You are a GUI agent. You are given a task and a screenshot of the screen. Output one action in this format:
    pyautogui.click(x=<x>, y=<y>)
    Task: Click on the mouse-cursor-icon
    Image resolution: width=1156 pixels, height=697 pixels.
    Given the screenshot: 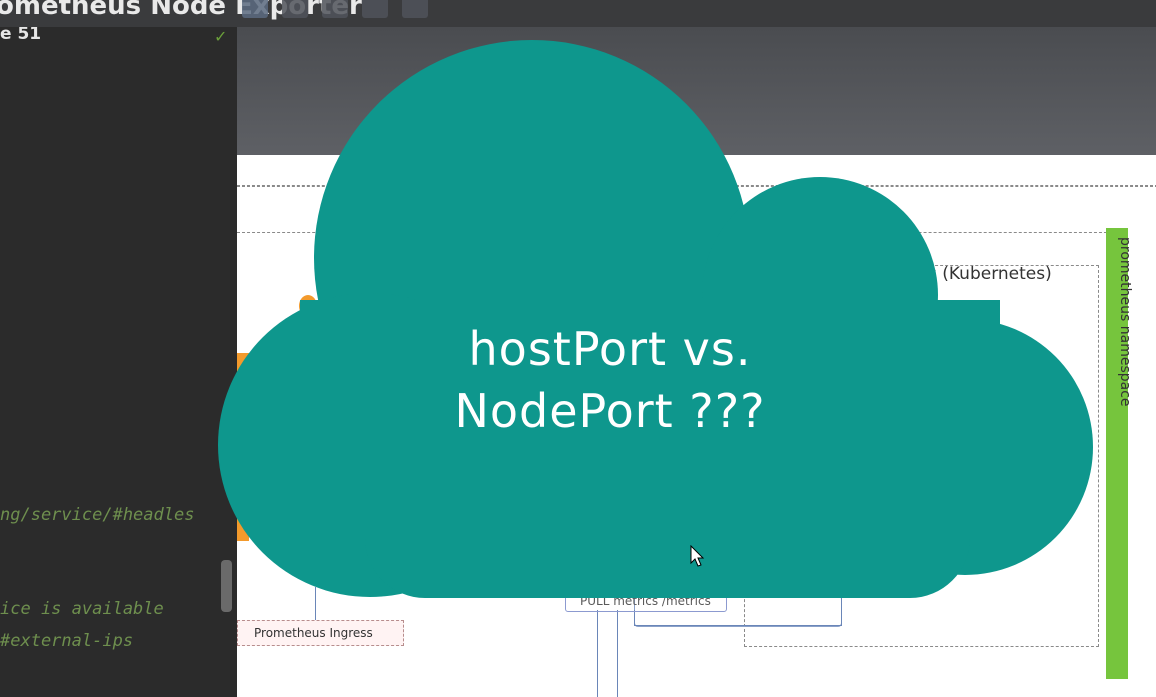 What is the action you would take?
    pyautogui.click(x=697, y=556)
    